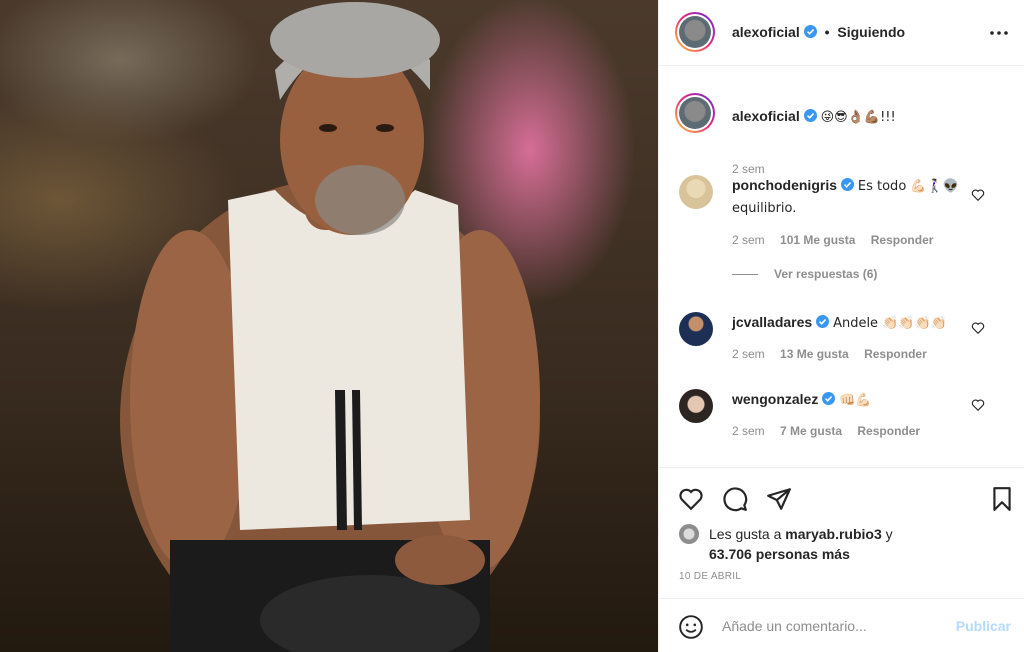 The width and height of the screenshot is (1024, 652). Describe the element at coordinates (695, 32) in the screenshot. I see `author-avatar` at that location.